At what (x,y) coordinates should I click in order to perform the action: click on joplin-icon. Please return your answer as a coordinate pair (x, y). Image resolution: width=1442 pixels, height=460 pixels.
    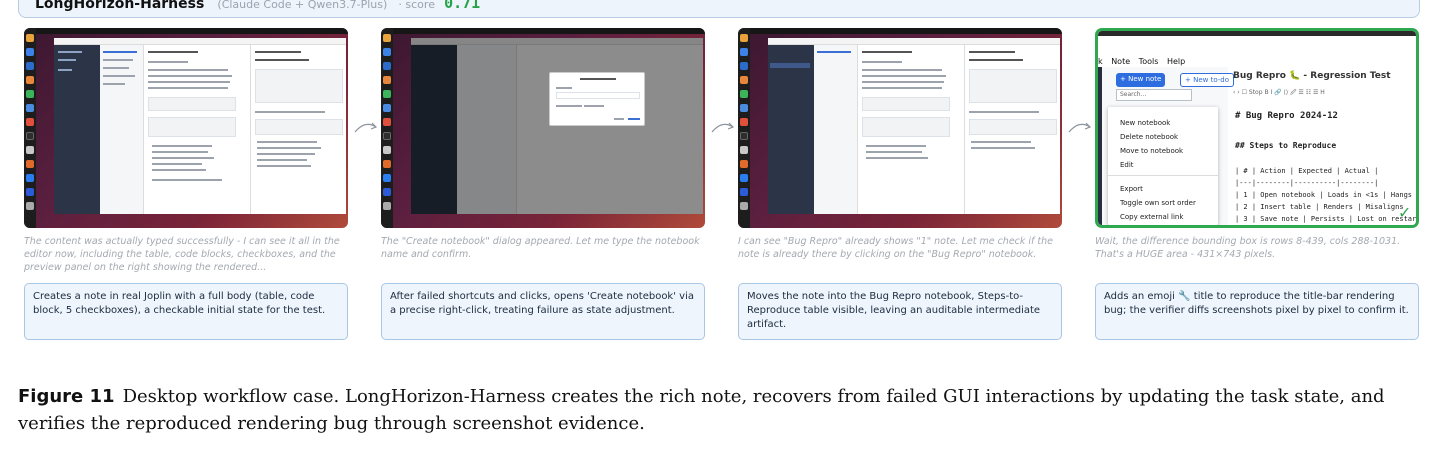
    Looking at the image, I should click on (30, 192).